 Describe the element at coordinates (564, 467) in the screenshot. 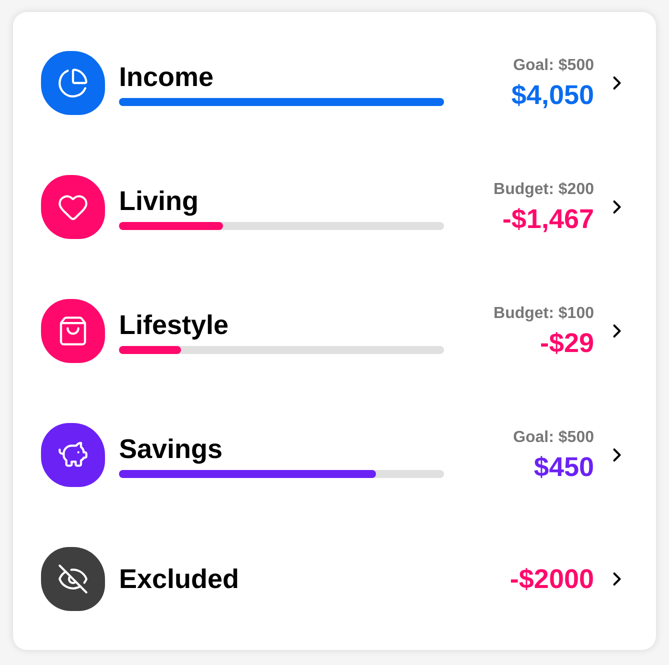

I see `category-amount: $450` at that location.